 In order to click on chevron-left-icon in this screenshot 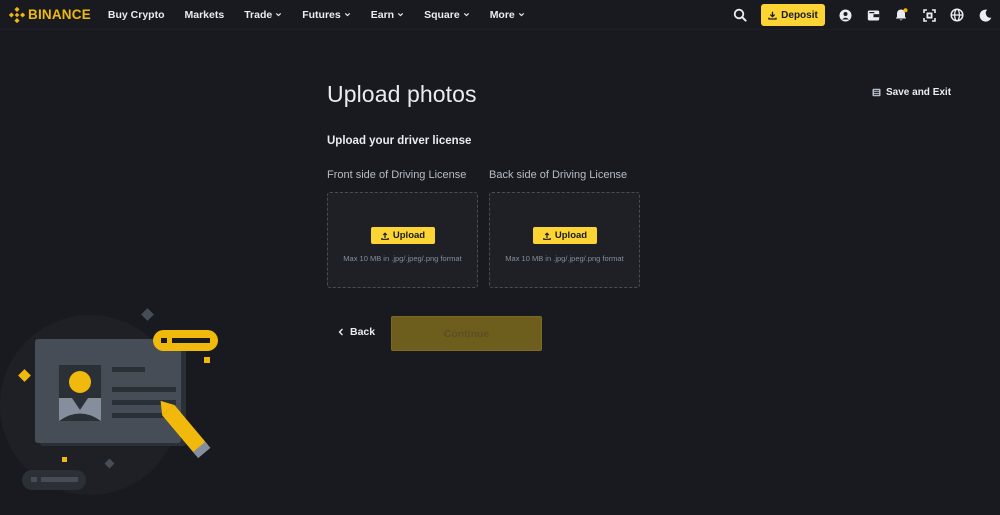, I will do `click(340, 332)`.